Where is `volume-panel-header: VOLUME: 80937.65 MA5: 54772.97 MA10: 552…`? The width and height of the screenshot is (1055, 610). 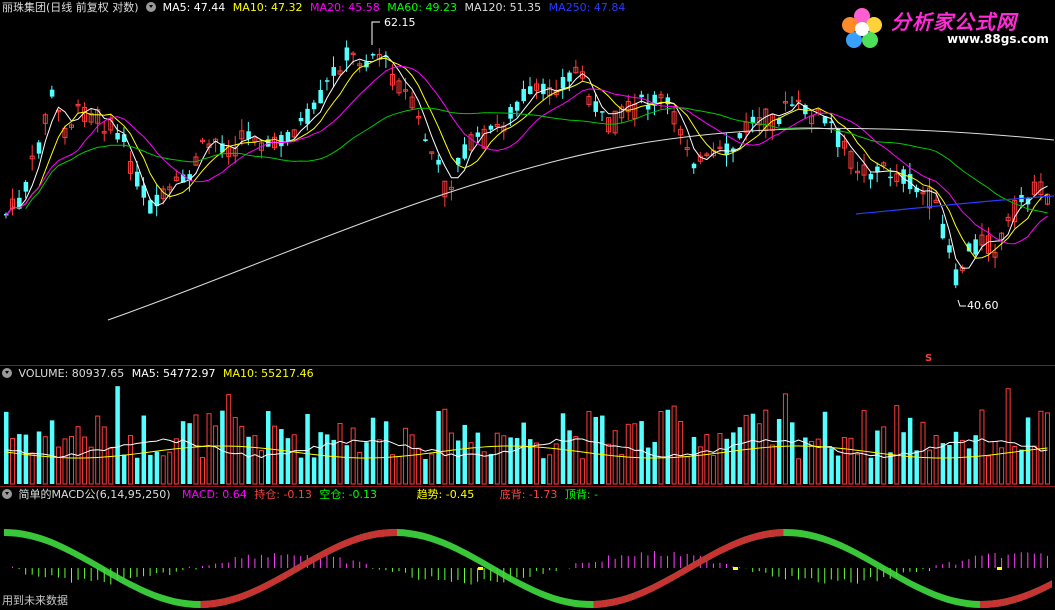 volume-panel-header: VOLUME: 80937.65 MA5: 54772.97 MA10: 552… is located at coordinates (158, 374).